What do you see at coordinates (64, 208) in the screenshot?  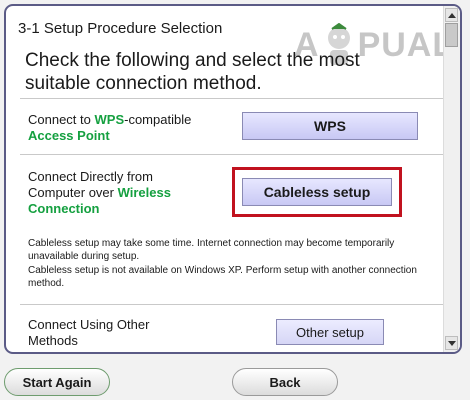 I see `connection-highlight: Connection` at bounding box center [64, 208].